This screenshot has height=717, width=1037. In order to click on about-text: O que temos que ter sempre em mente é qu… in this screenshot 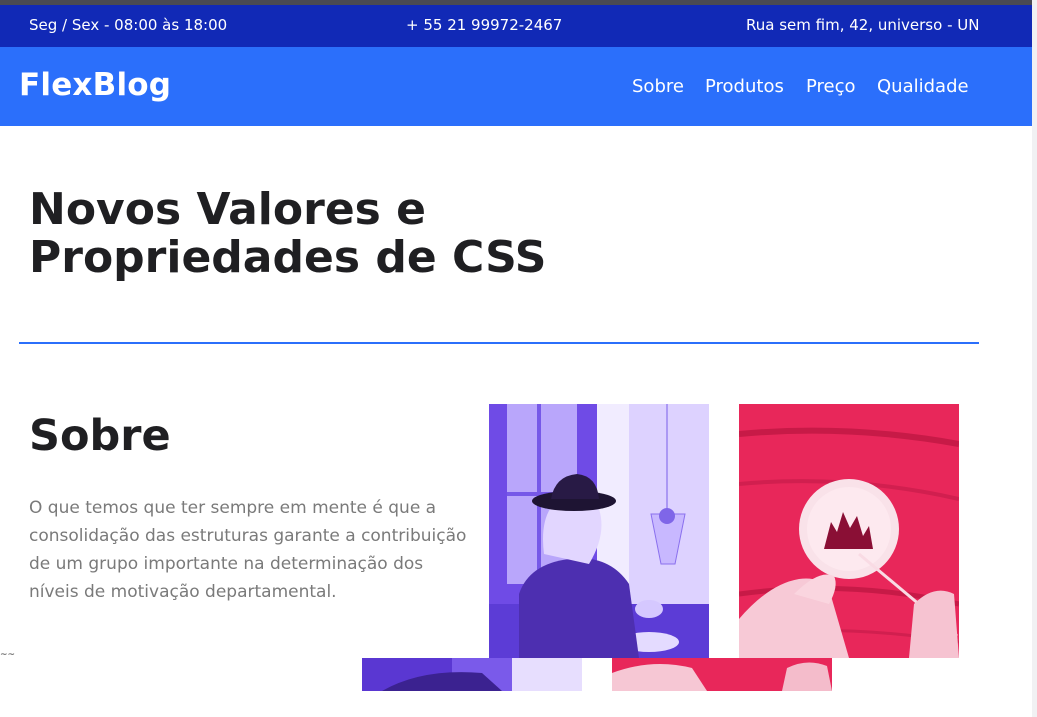, I will do `click(248, 550)`.